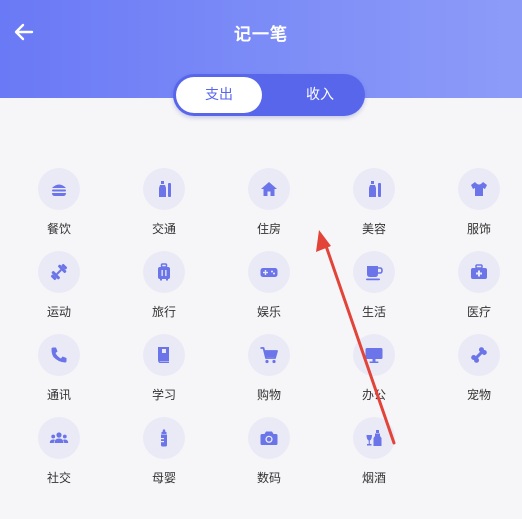  I want to click on category-item: 旅行, so click(163, 291).